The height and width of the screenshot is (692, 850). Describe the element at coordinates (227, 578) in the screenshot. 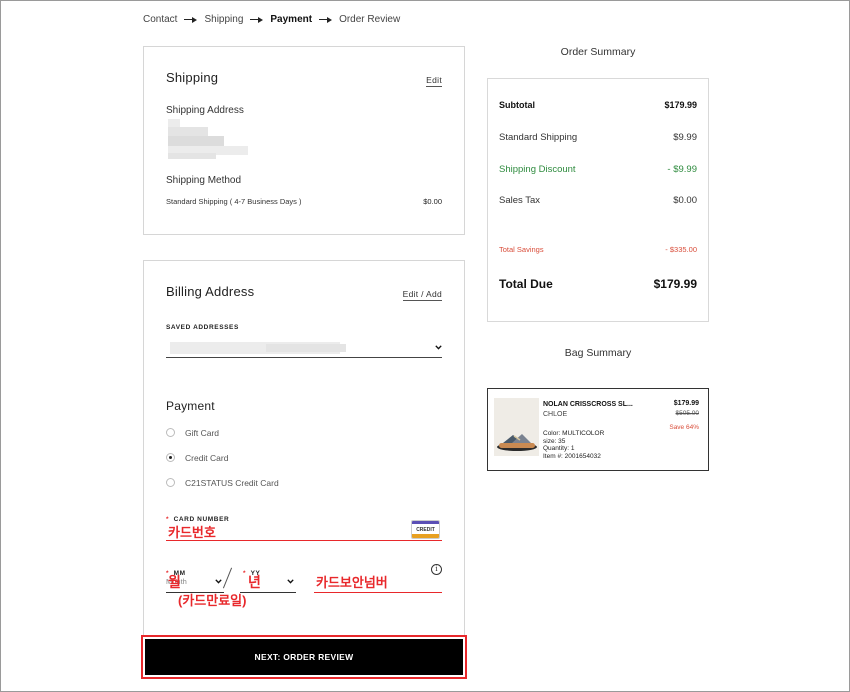

I see `expiry-slash` at that location.